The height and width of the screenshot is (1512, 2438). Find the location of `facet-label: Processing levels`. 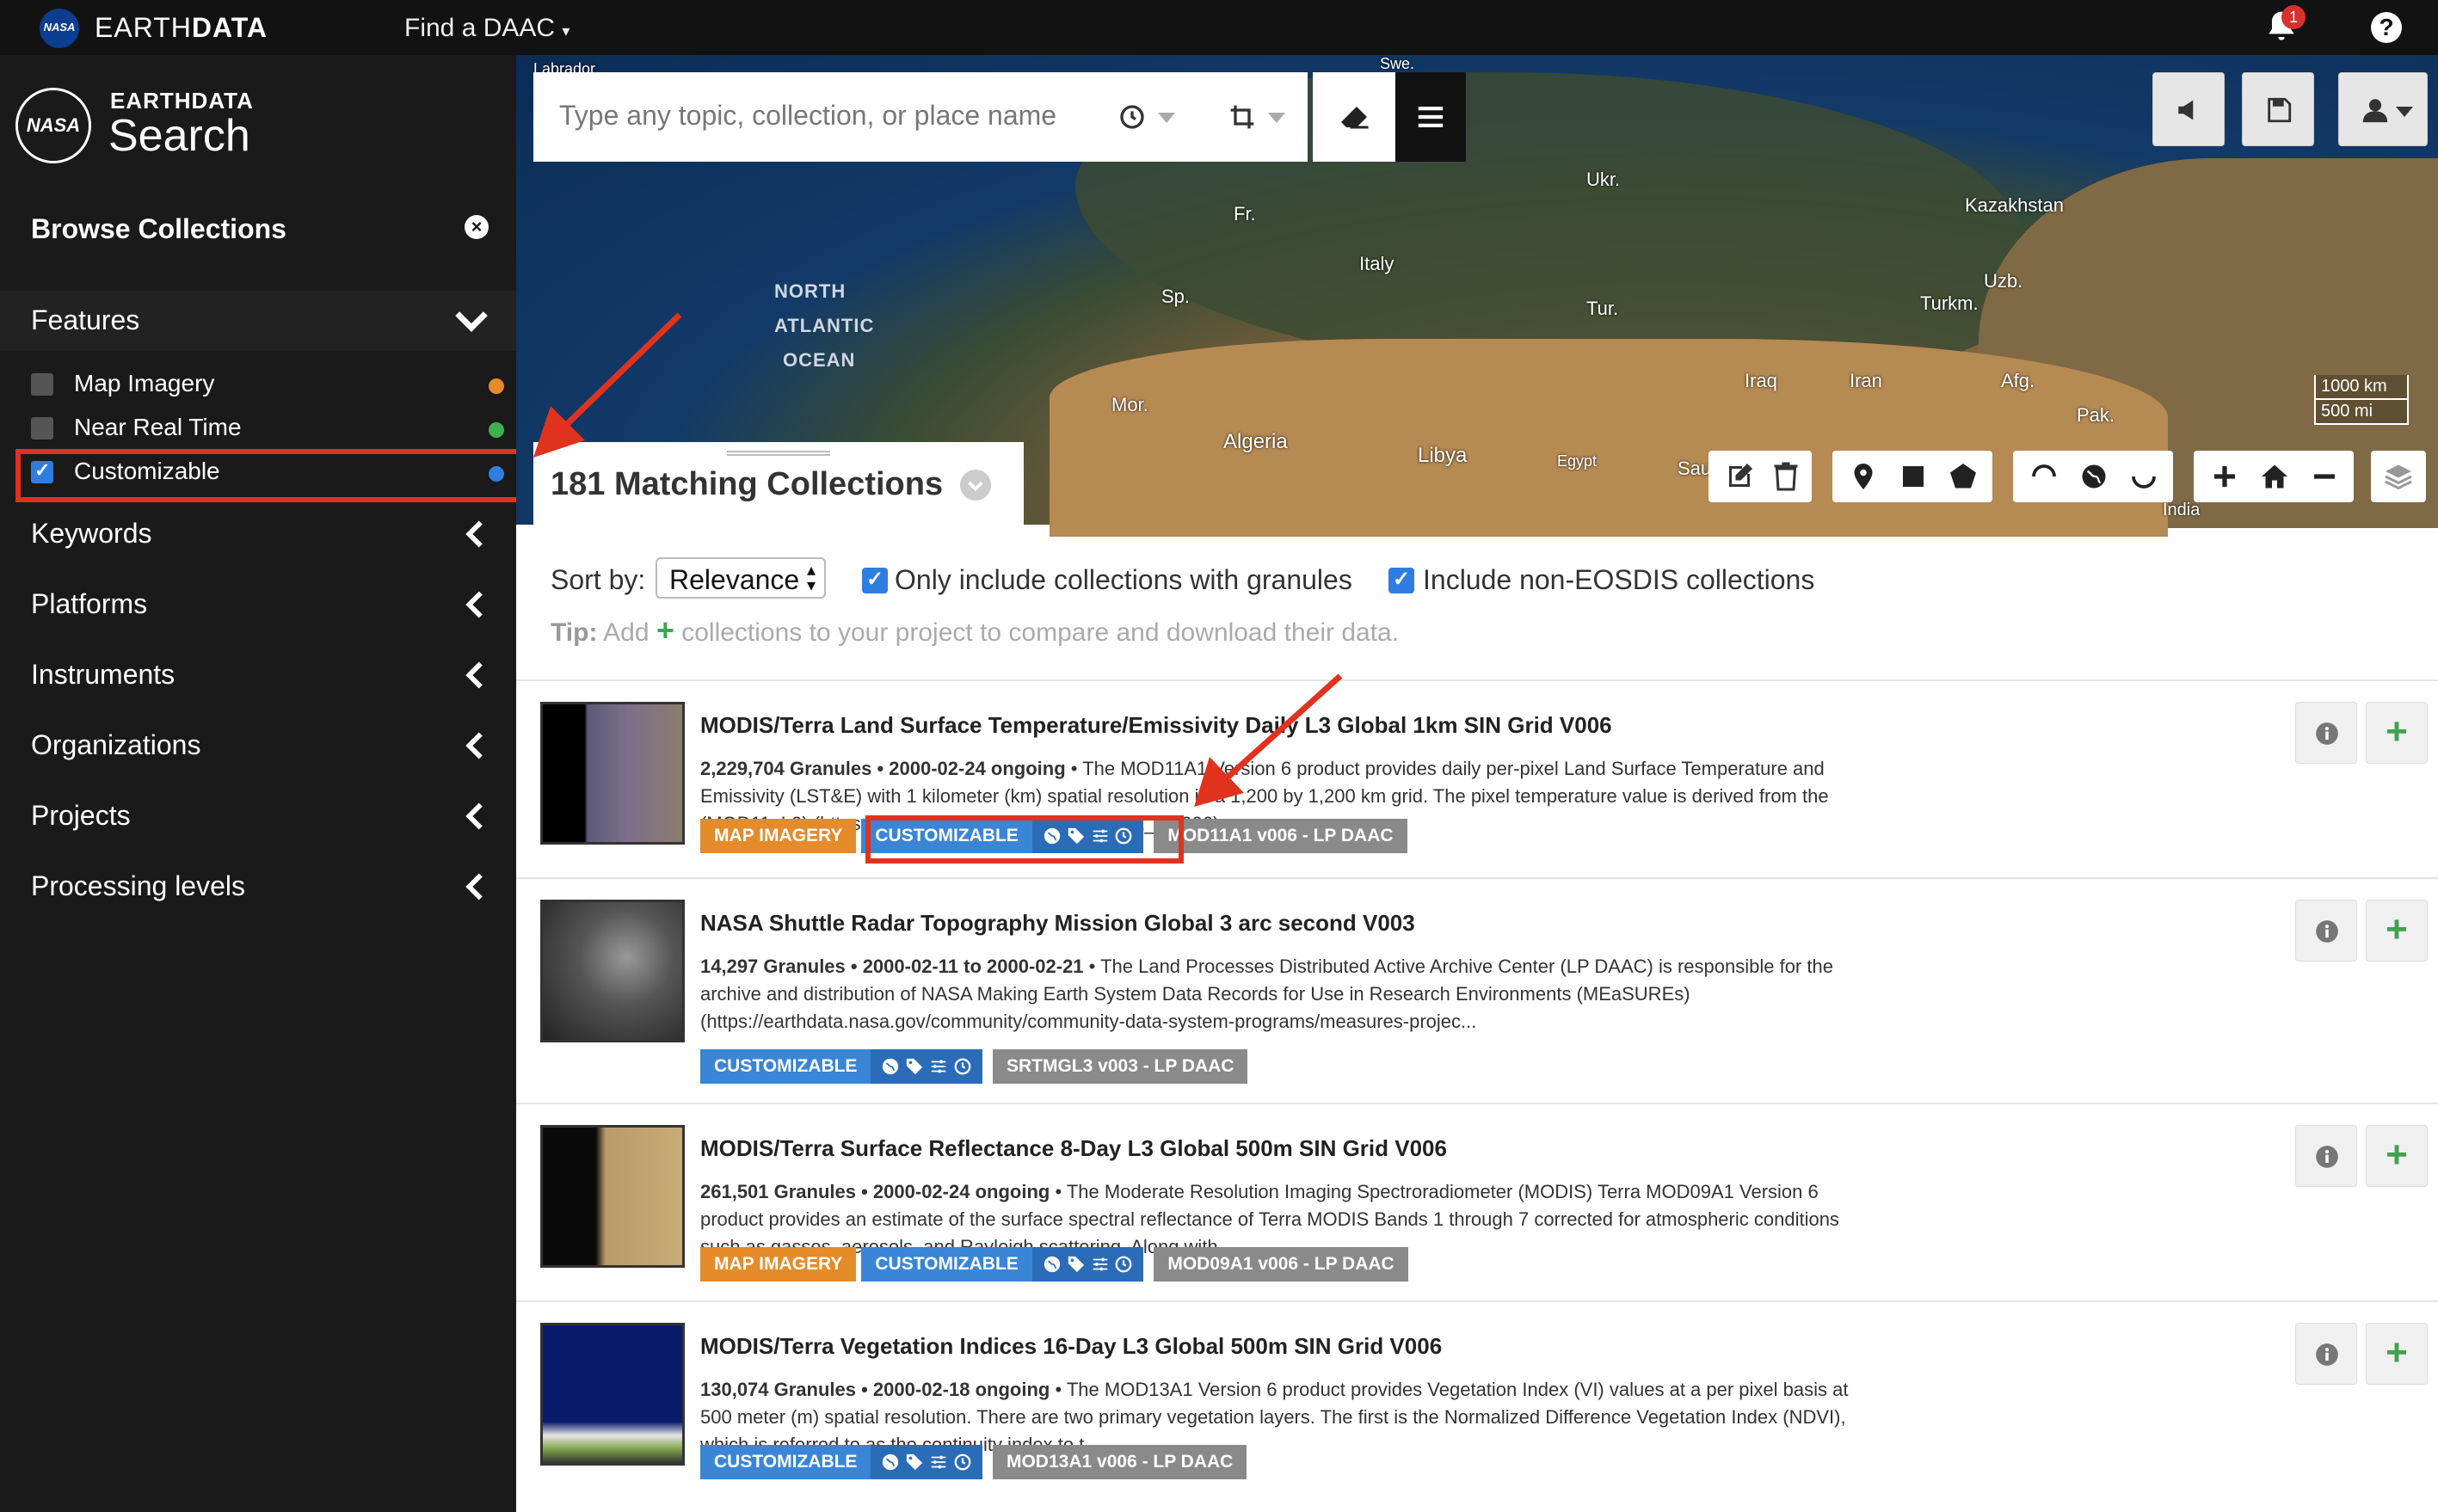

facet-label: Processing levels is located at coordinates (138, 886).